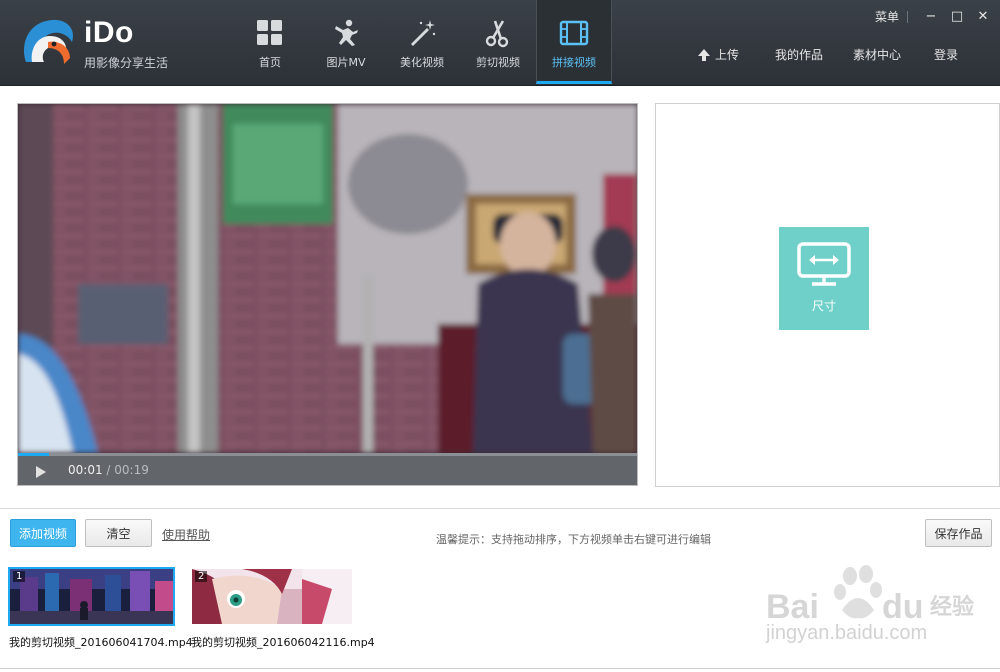  Describe the element at coordinates (346, 62) in the screenshot. I see `nav-label: 图片MV` at that location.